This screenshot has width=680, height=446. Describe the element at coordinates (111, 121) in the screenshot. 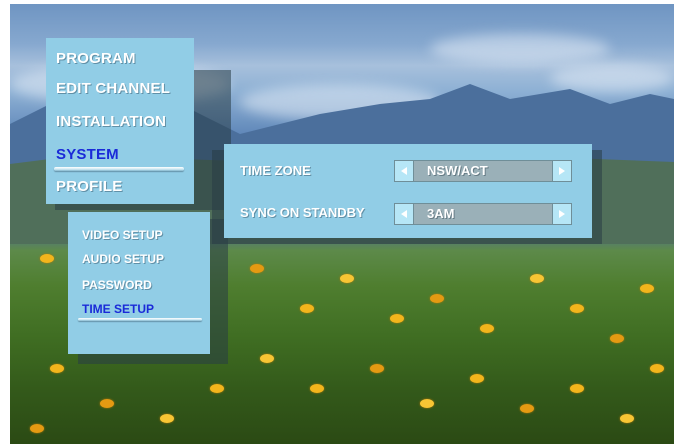

I see `menu-item-installation: INSTALLATION` at that location.